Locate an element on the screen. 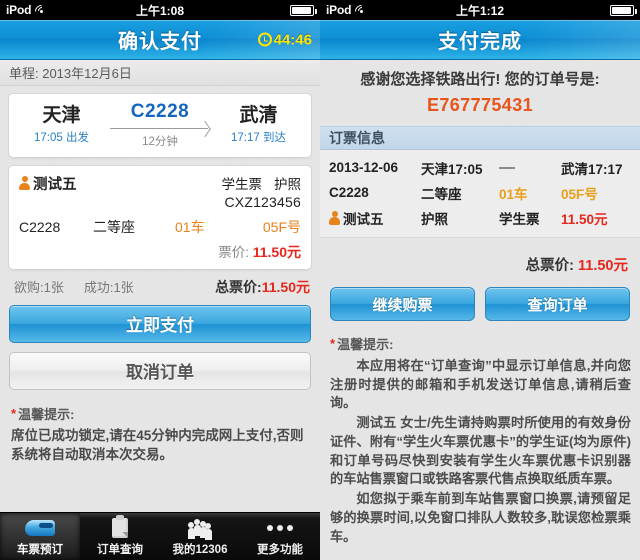 The image size is (640, 560). countdown-value: 44:46 is located at coordinates (292, 39).